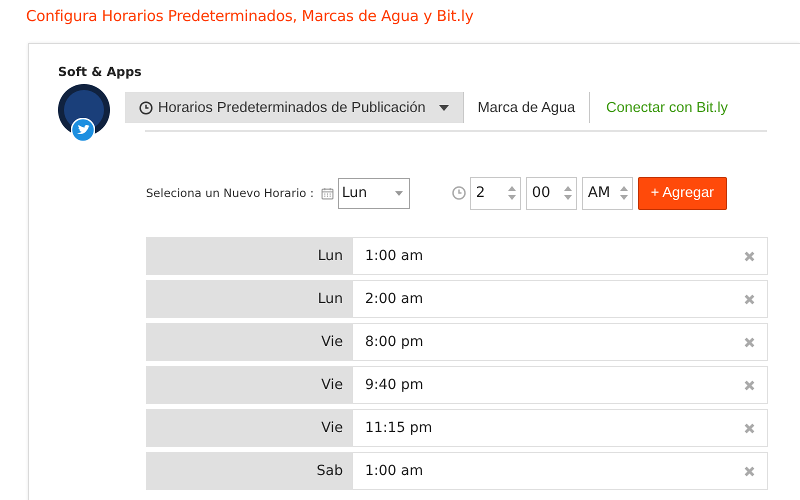 The height and width of the screenshot is (500, 800). I want to click on time-text: 8:00 pm, so click(394, 342).